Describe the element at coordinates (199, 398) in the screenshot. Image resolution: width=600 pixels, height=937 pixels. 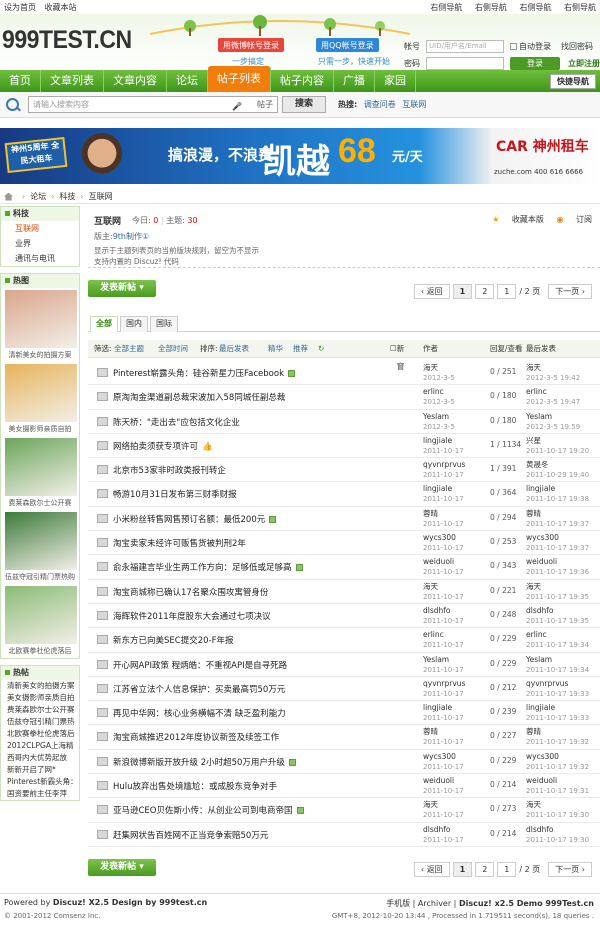
I see `thread-title: 原淘淘金渠道副总裁宋波加入58同城任副总裁` at that location.